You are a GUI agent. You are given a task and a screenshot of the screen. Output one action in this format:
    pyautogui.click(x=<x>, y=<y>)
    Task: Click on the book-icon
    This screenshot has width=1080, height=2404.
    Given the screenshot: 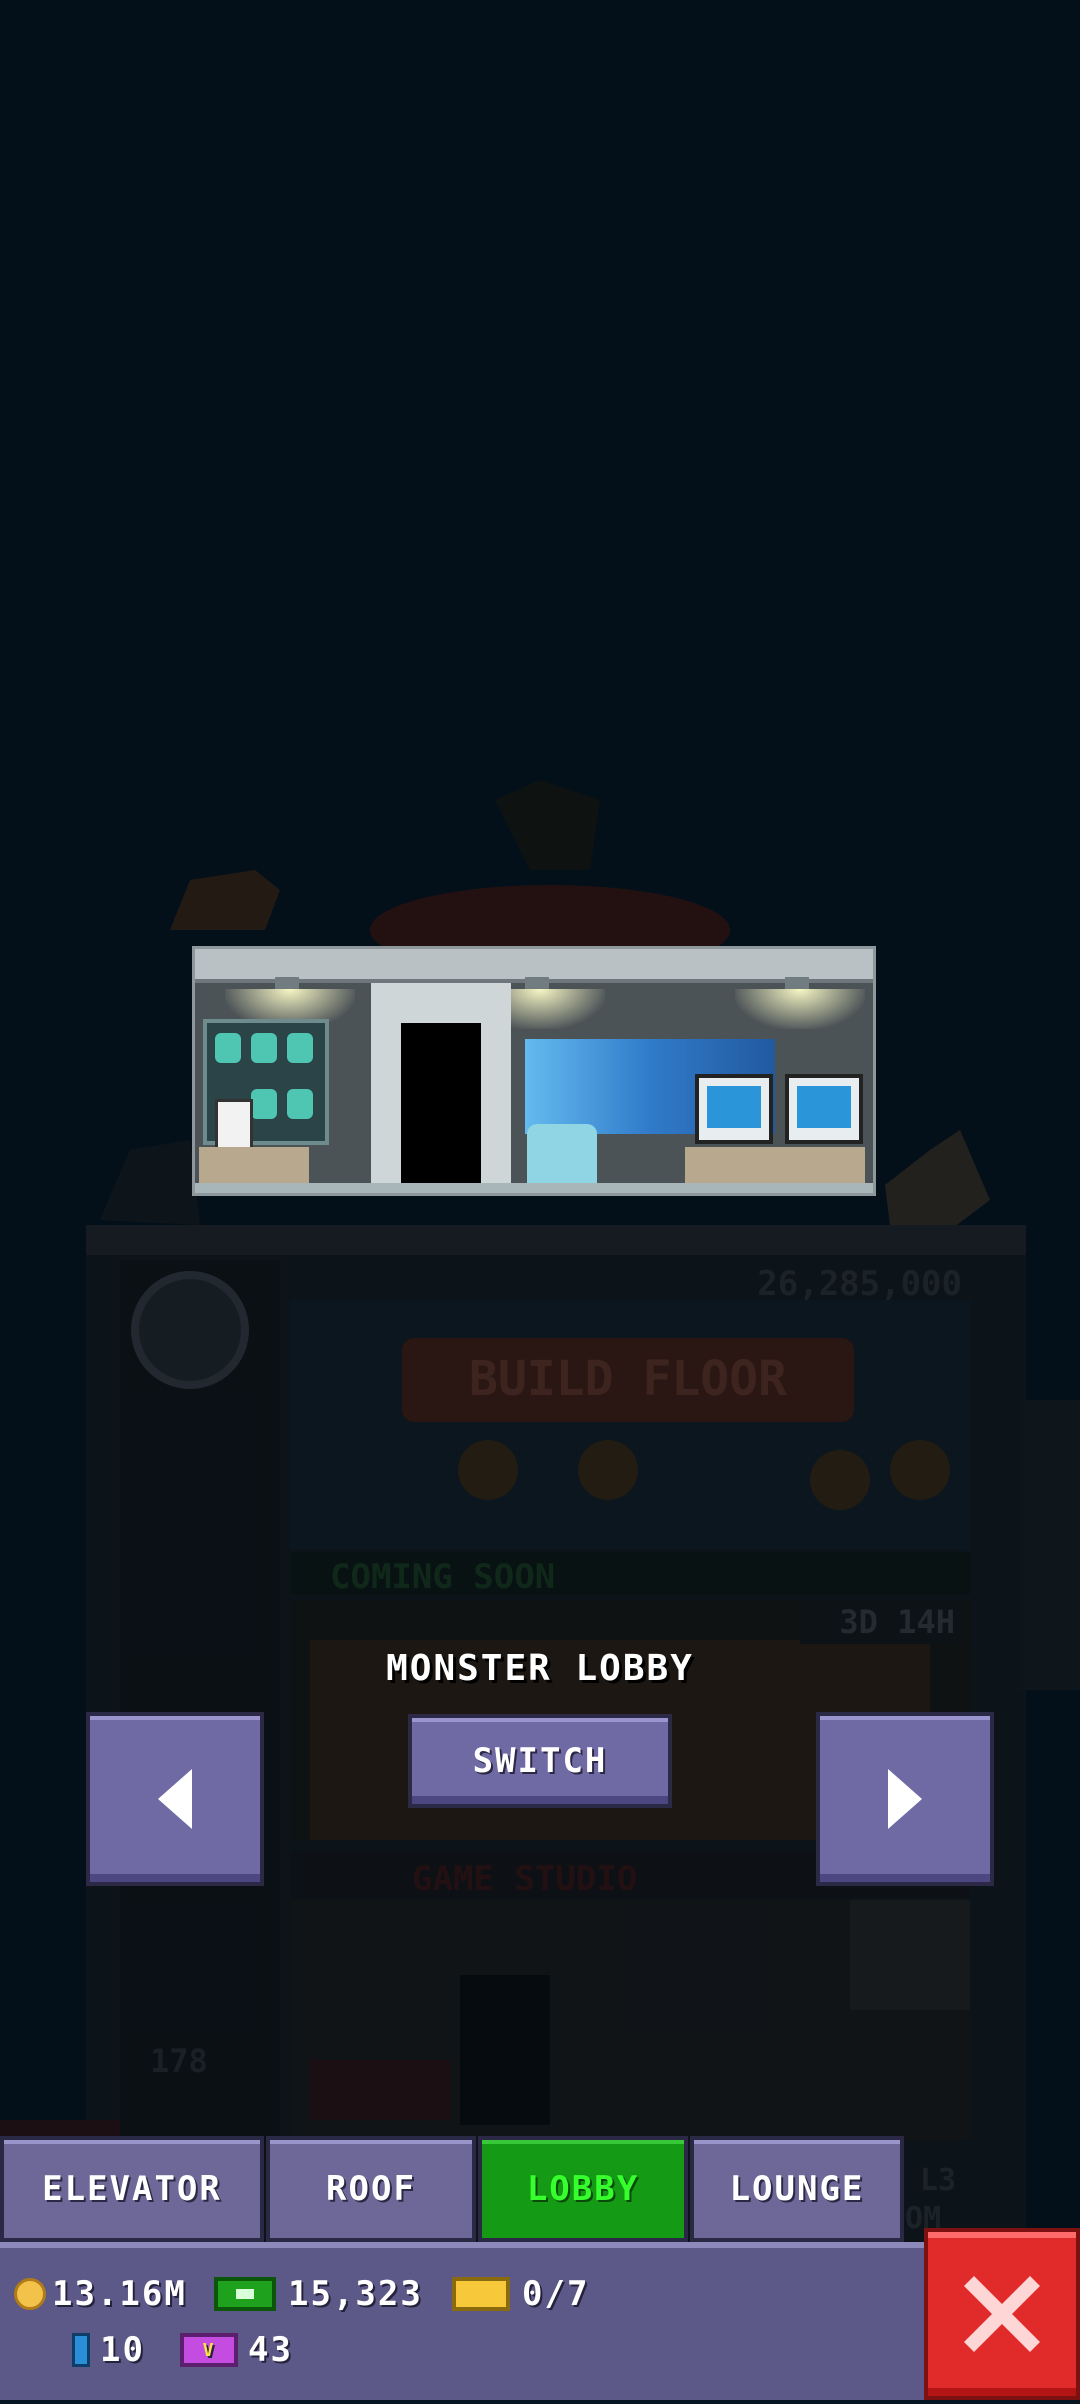 What is the action you would take?
    pyautogui.click(x=81, y=2350)
    